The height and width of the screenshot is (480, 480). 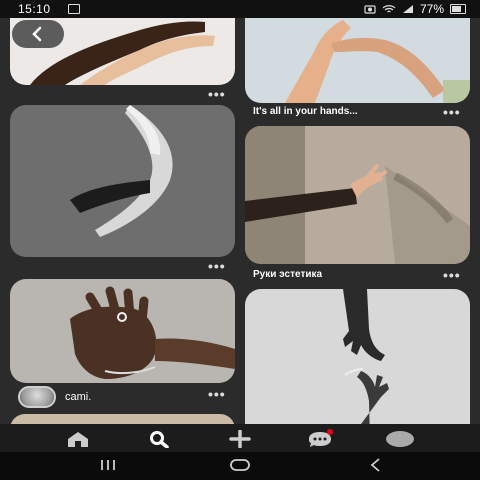 What do you see at coordinates (288, 274) in the screenshot?
I see `pin-caption: Руки эстетика` at bounding box center [288, 274].